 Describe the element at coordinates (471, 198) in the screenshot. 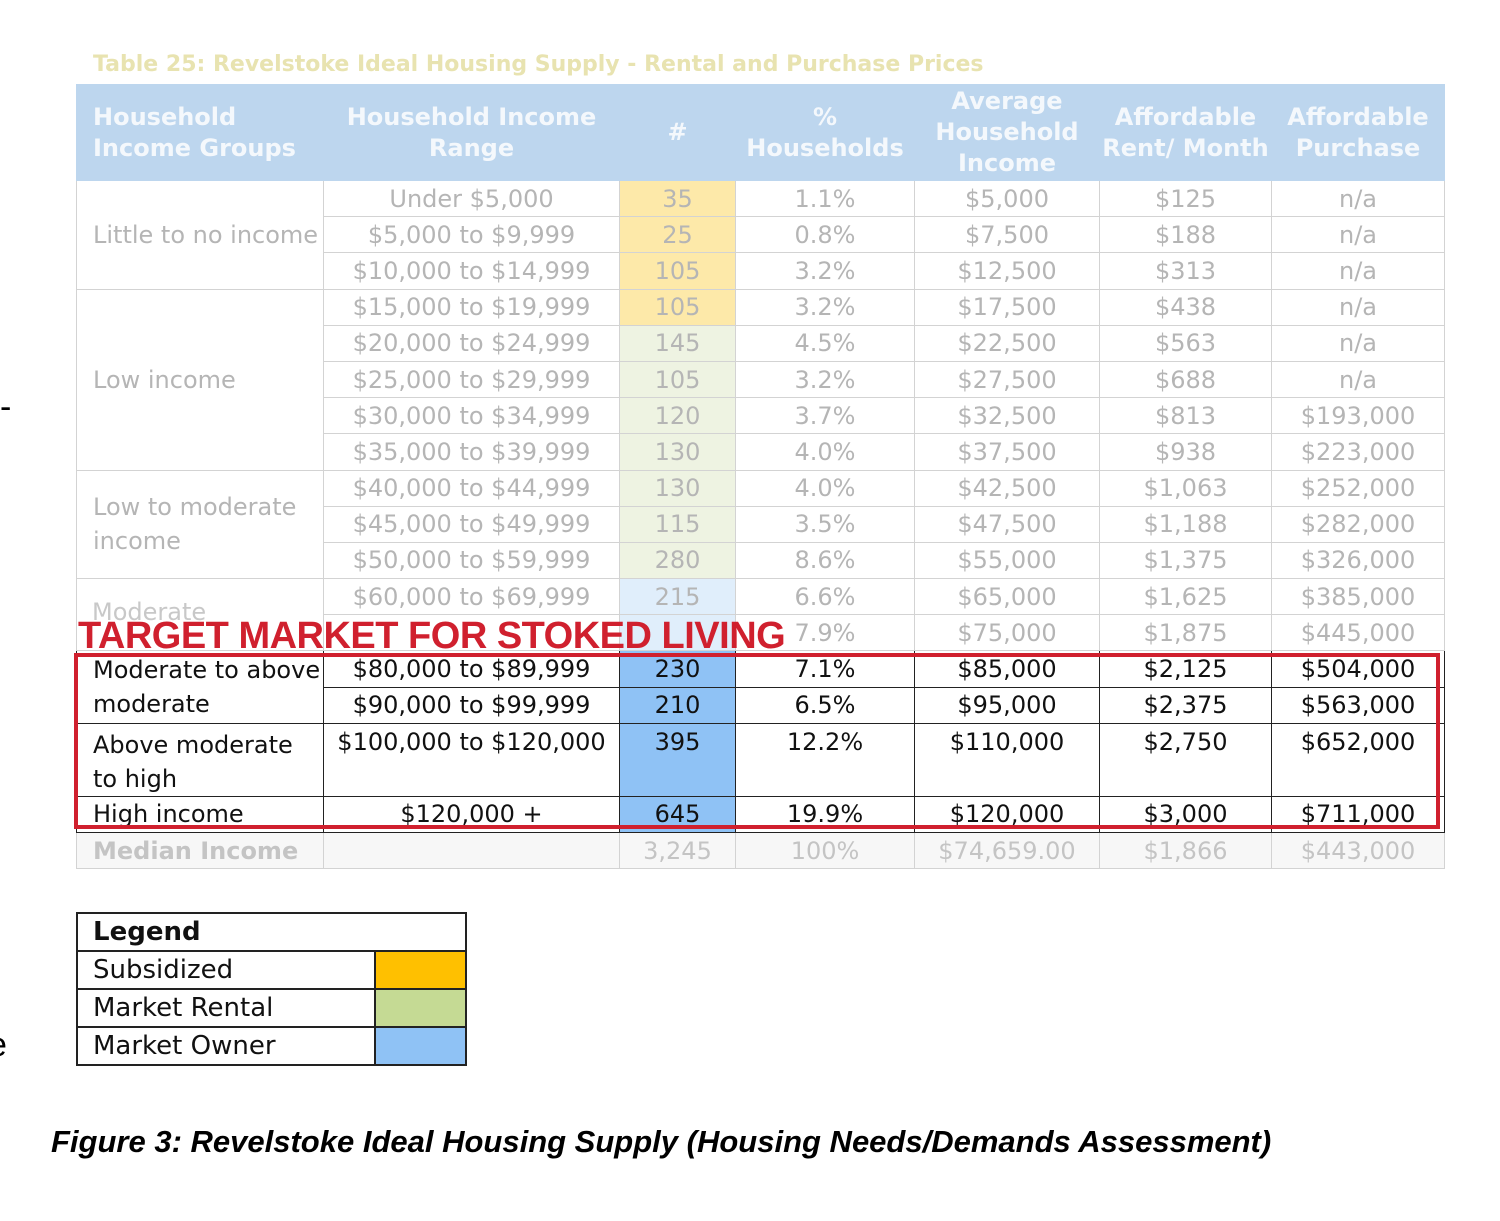

I see `cell-range: Under $5,000` at that location.